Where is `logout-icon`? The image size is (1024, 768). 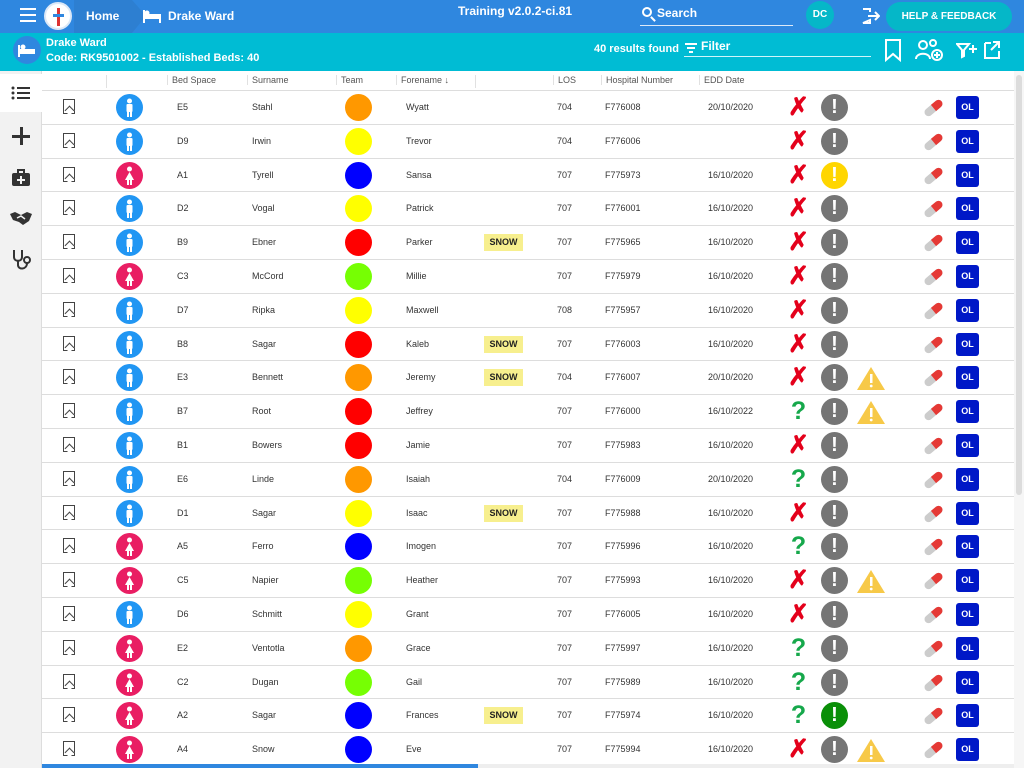 logout-icon is located at coordinates (871, 16).